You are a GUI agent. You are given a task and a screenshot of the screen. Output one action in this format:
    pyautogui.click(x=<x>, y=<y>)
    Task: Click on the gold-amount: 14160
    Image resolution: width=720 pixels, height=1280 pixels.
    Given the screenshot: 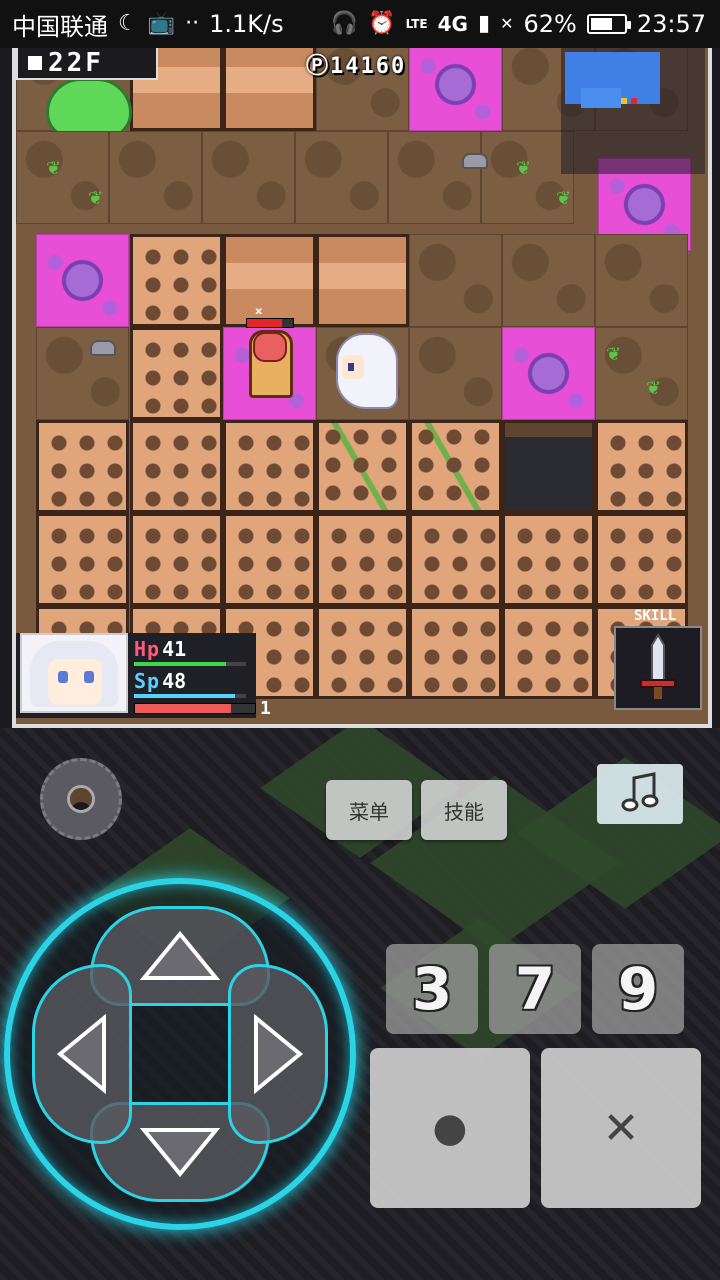 What is the action you would take?
    pyautogui.click(x=368, y=66)
    